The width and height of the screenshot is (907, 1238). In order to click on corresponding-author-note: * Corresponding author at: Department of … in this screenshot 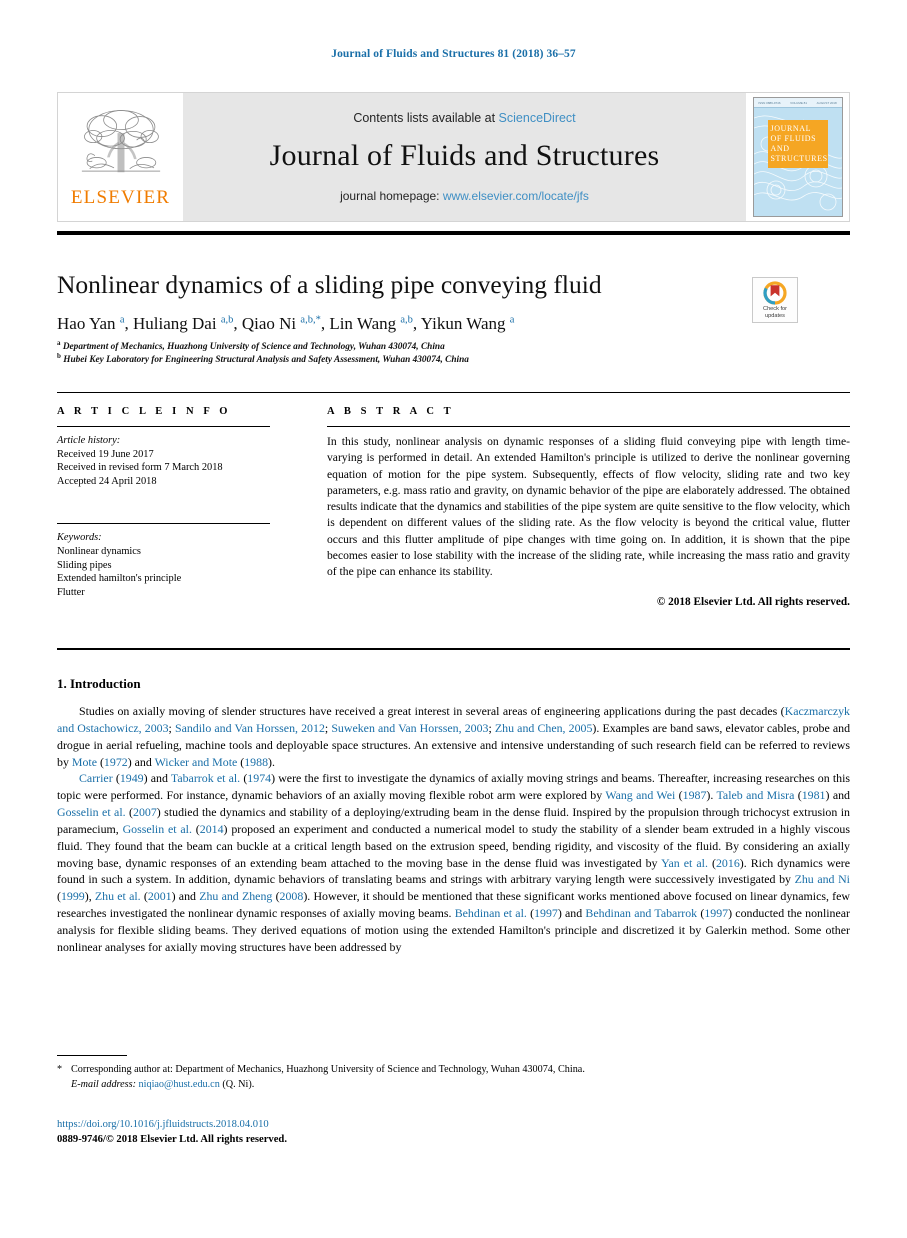, I will do `click(453, 1070)`.